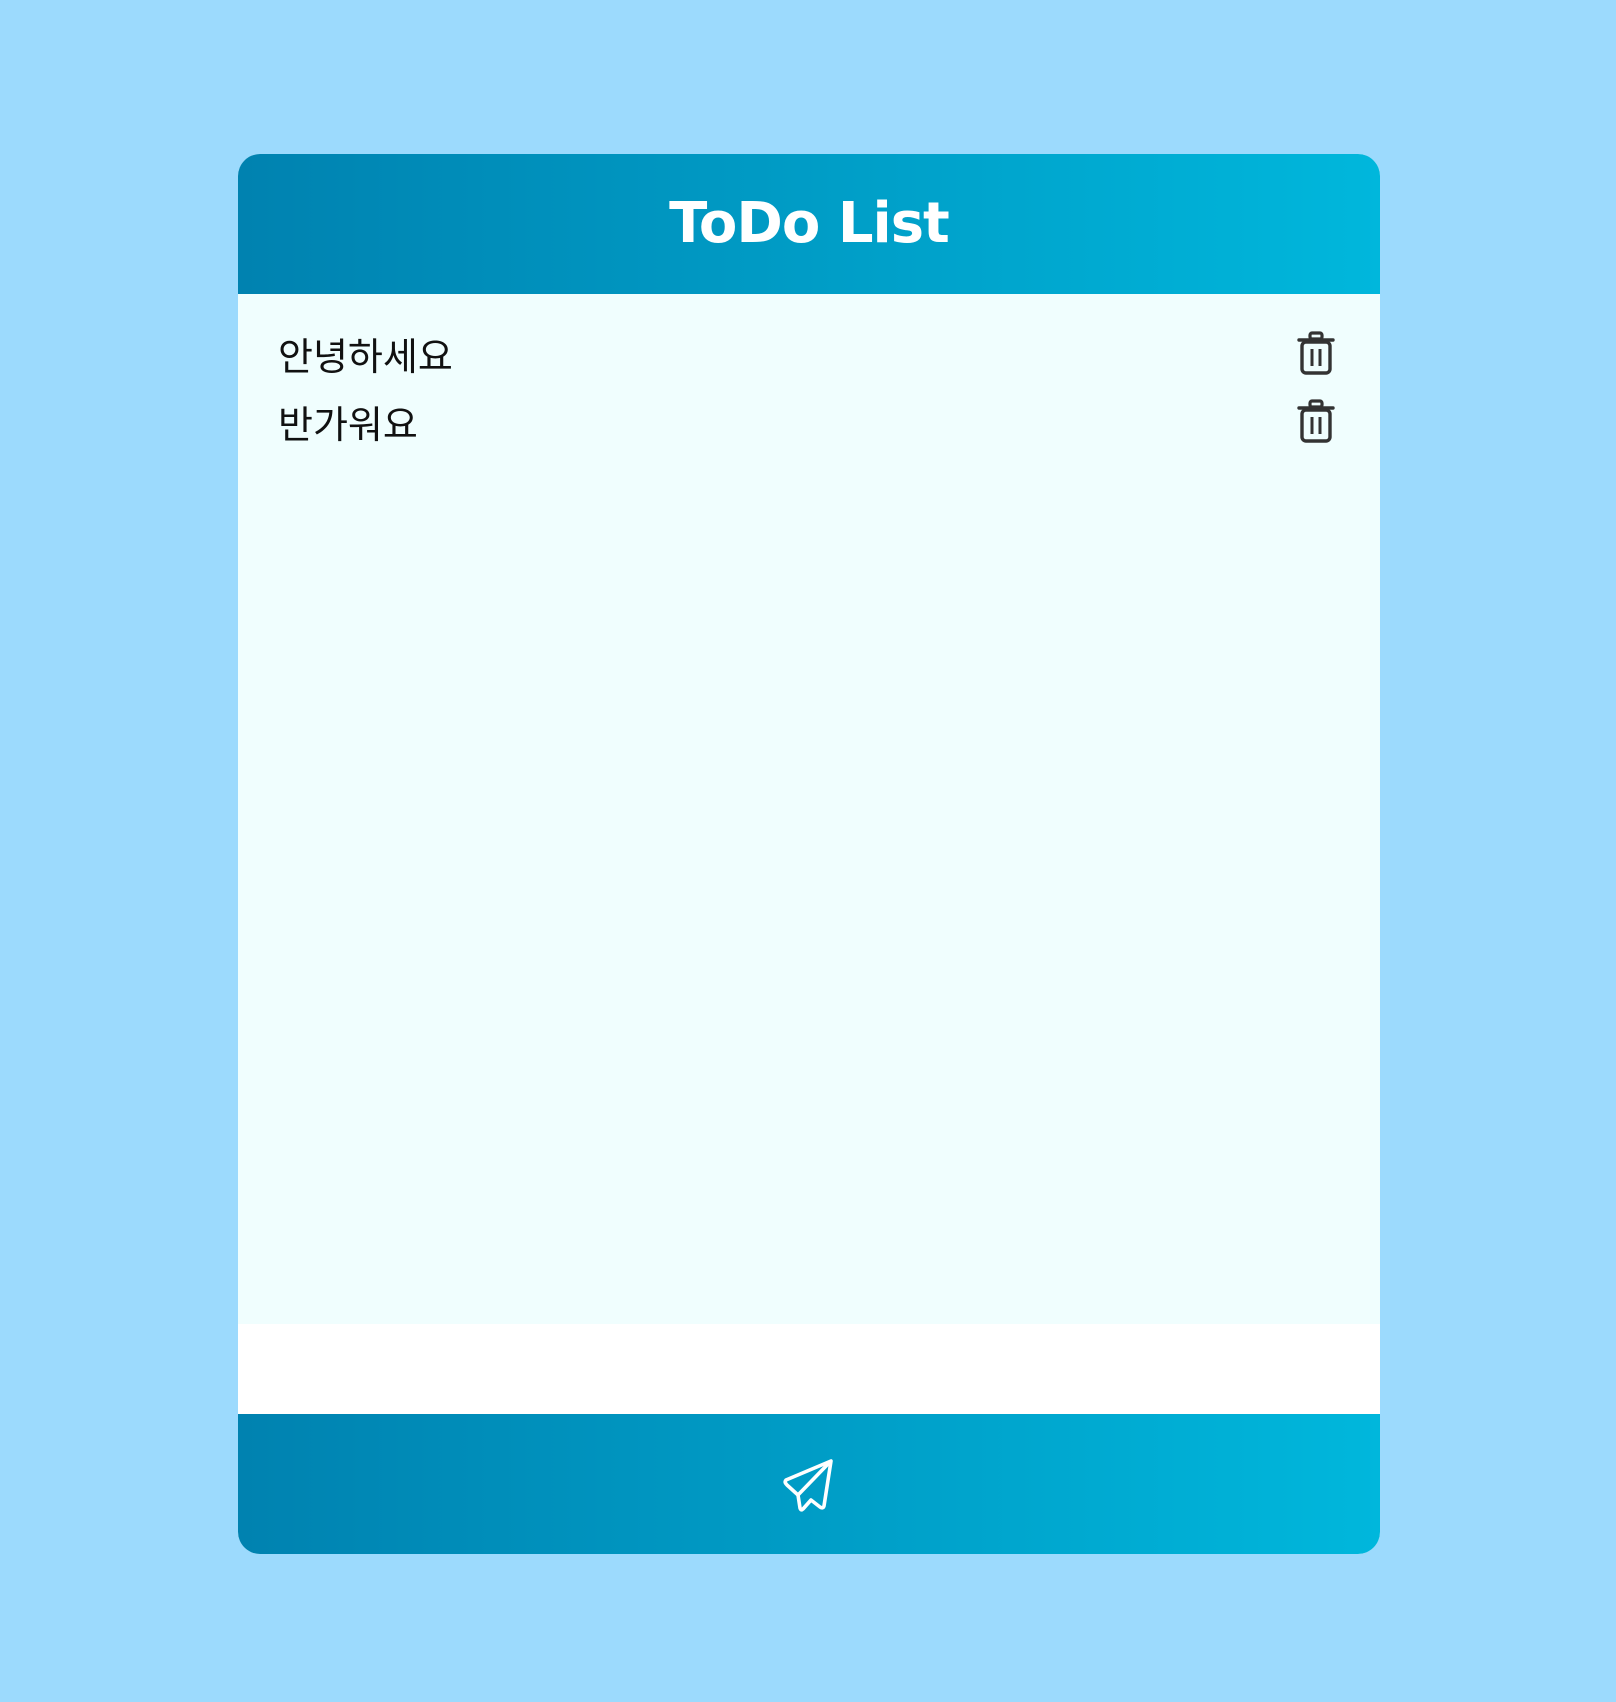  Describe the element at coordinates (809, 1369) in the screenshot. I see `input-spacer` at that location.